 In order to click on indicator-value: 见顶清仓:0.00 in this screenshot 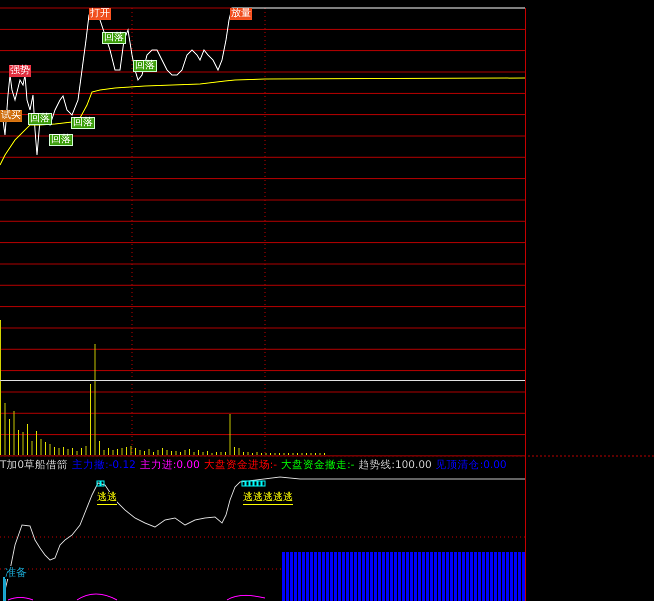, I will do `click(471, 465)`.